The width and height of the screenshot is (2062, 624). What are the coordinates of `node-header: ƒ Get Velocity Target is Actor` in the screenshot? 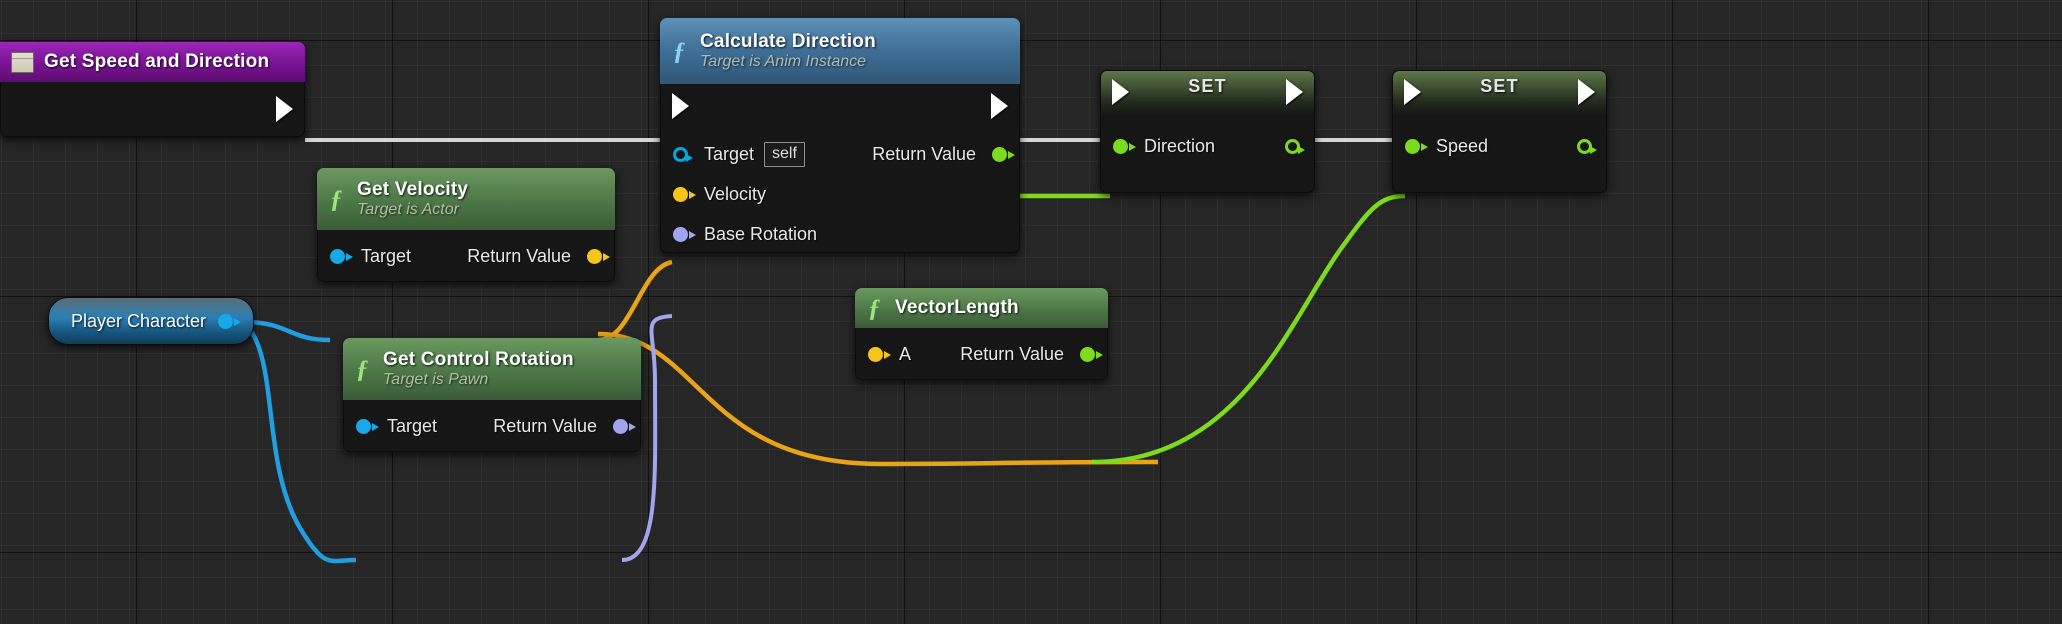 It's located at (466, 199).